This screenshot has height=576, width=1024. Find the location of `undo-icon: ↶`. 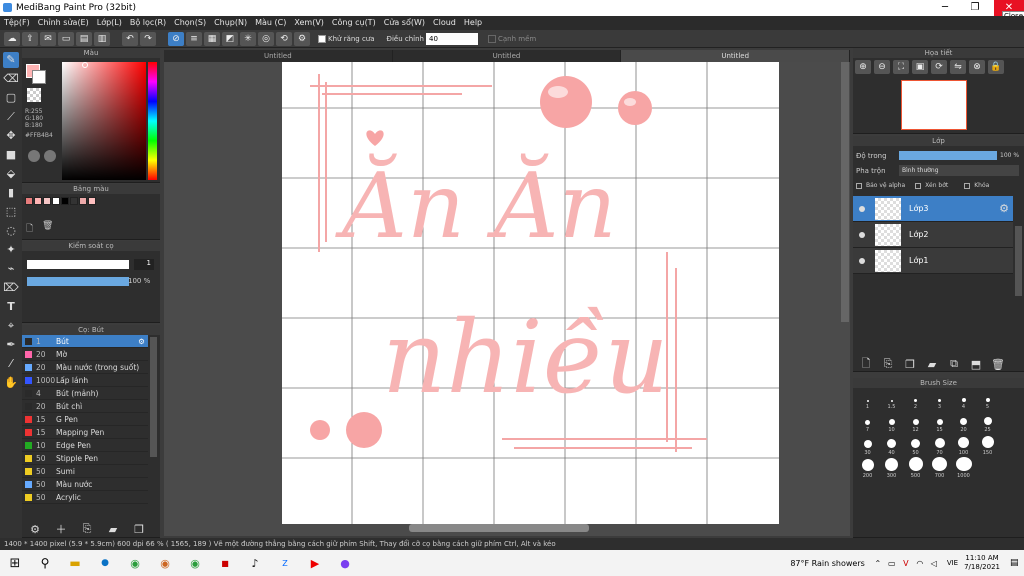

undo-icon: ↶ is located at coordinates (130, 38).